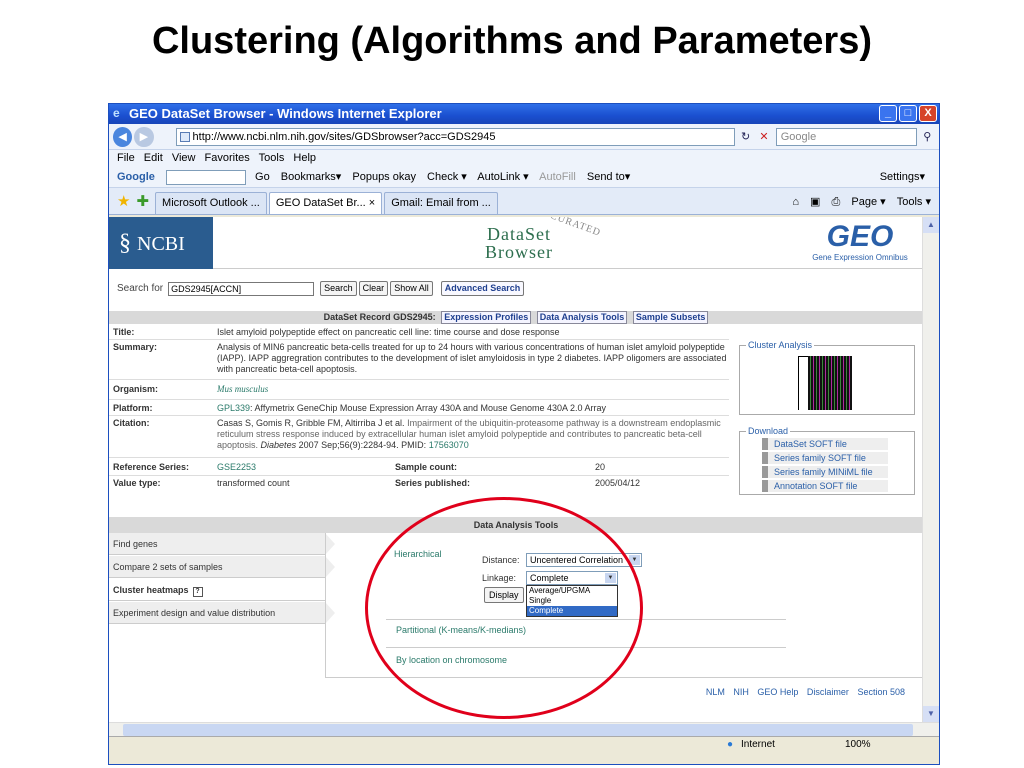 The image size is (1024, 768). What do you see at coordinates (304, 158) in the screenshot?
I see `menu-help: Help` at bounding box center [304, 158].